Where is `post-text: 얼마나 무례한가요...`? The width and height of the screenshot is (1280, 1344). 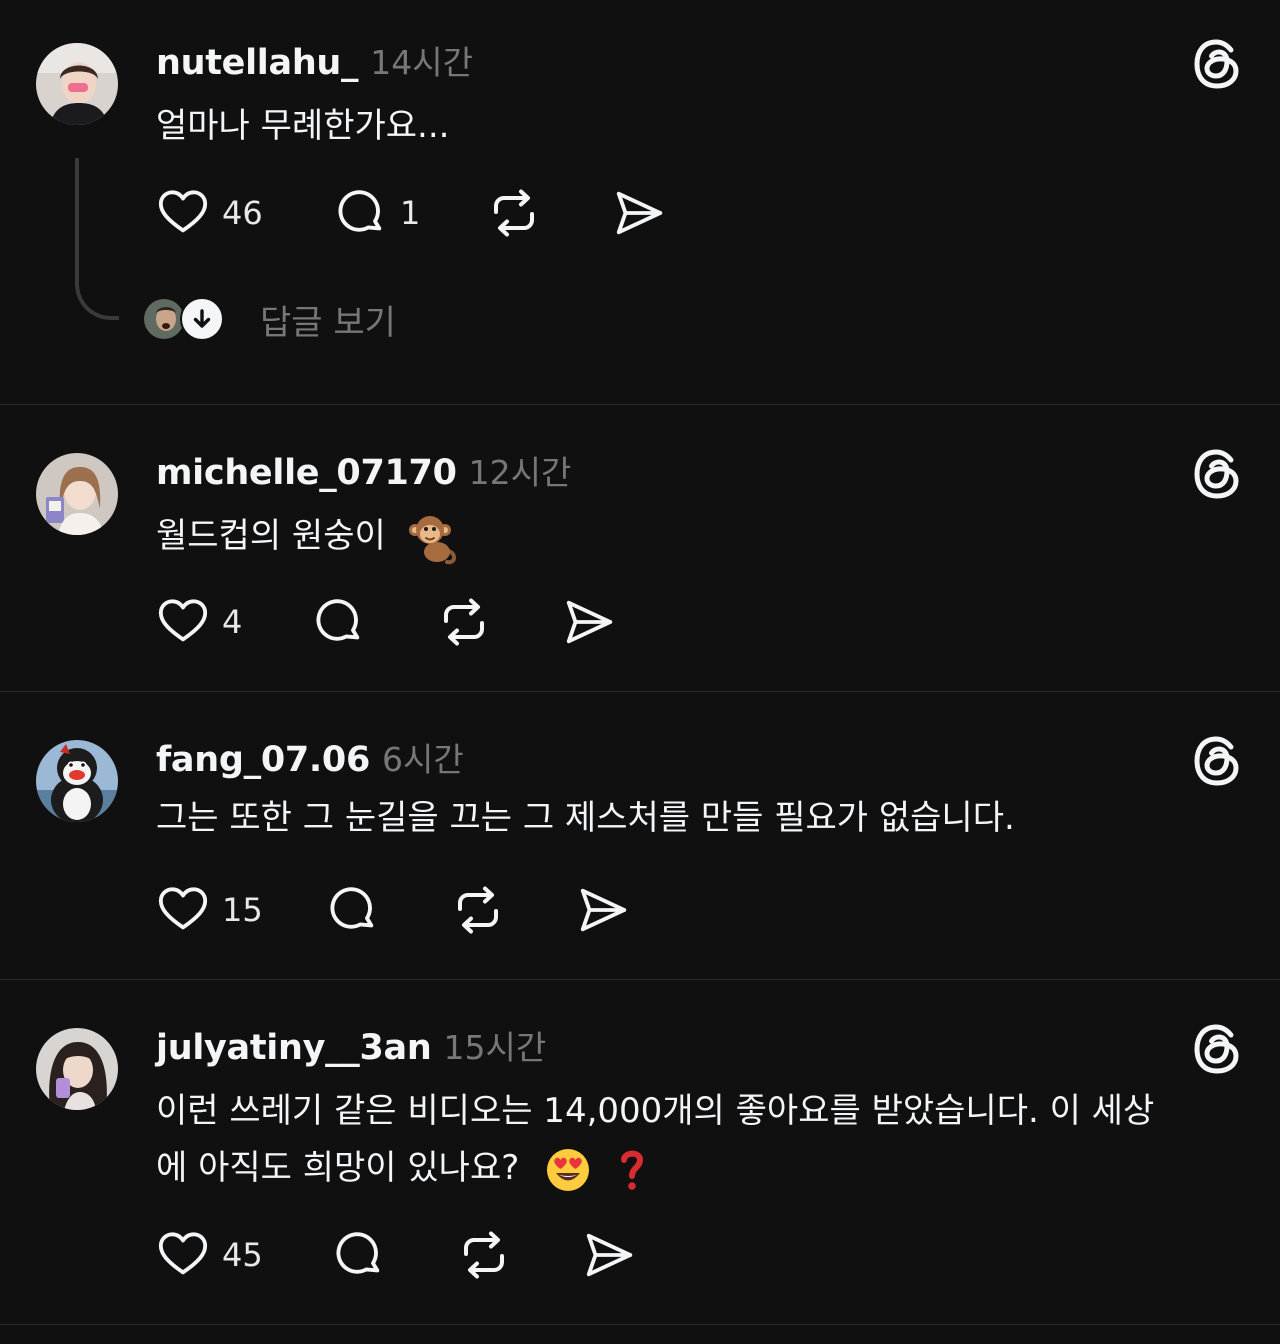
post-text: 얼마나 무례한가요... is located at coordinates (303, 126).